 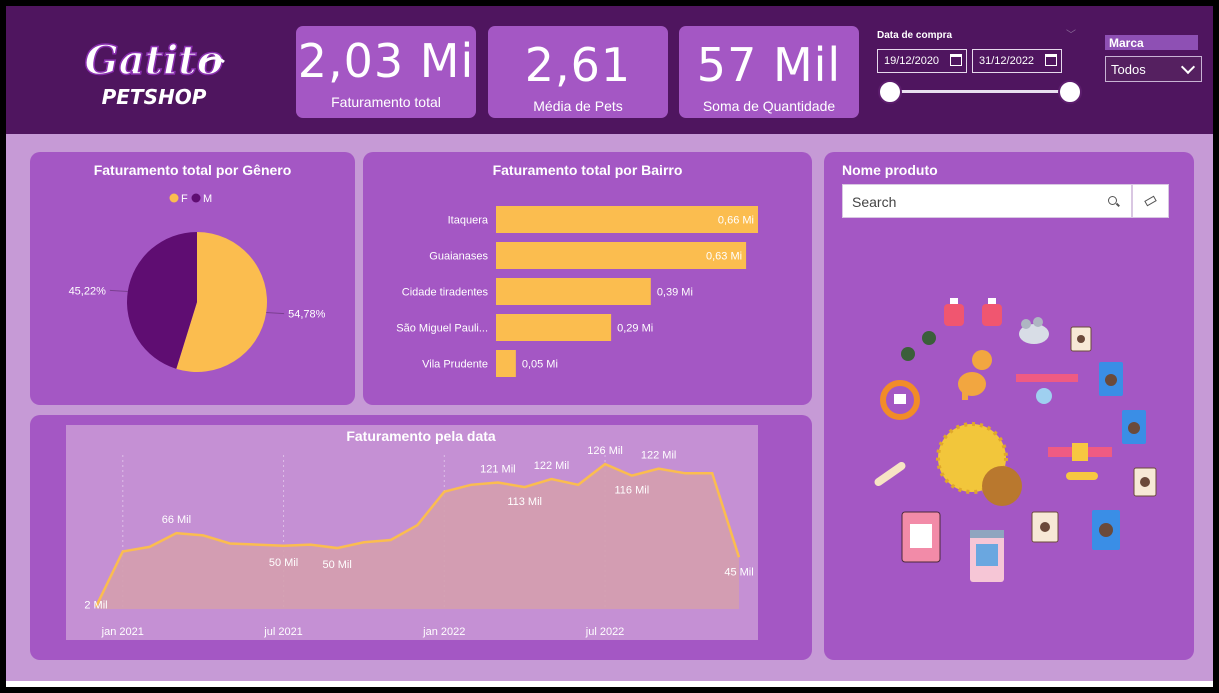 What do you see at coordinates (635, 329) in the screenshot?
I see `bar-data-label: 0,29 Mi` at bounding box center [635, 329].